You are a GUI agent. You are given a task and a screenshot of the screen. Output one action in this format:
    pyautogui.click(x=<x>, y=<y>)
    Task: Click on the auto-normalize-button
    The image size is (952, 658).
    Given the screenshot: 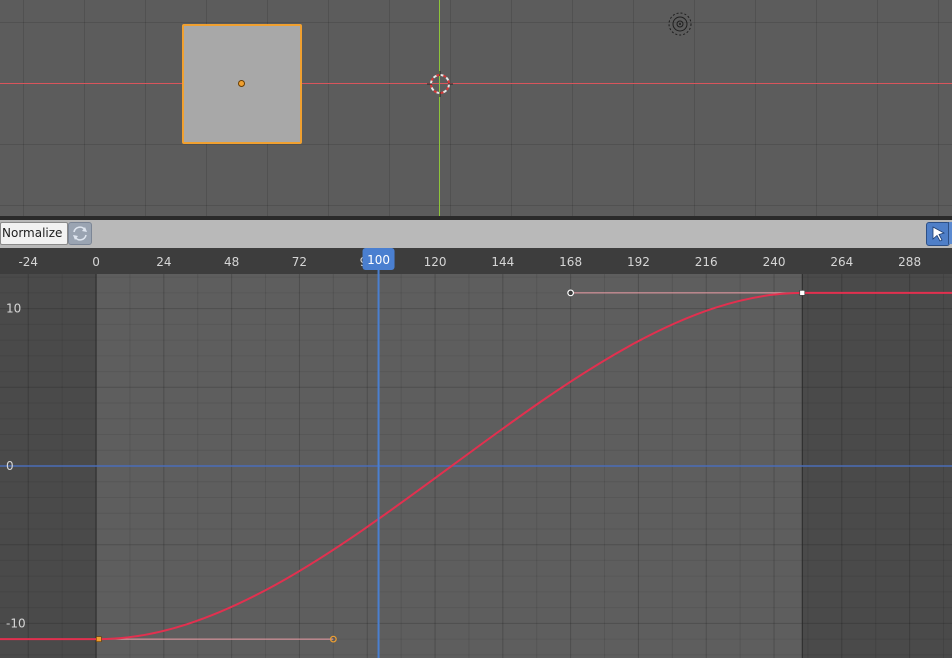 What is the action you would take?
    pyautogui.click(x=80, y=233)
    